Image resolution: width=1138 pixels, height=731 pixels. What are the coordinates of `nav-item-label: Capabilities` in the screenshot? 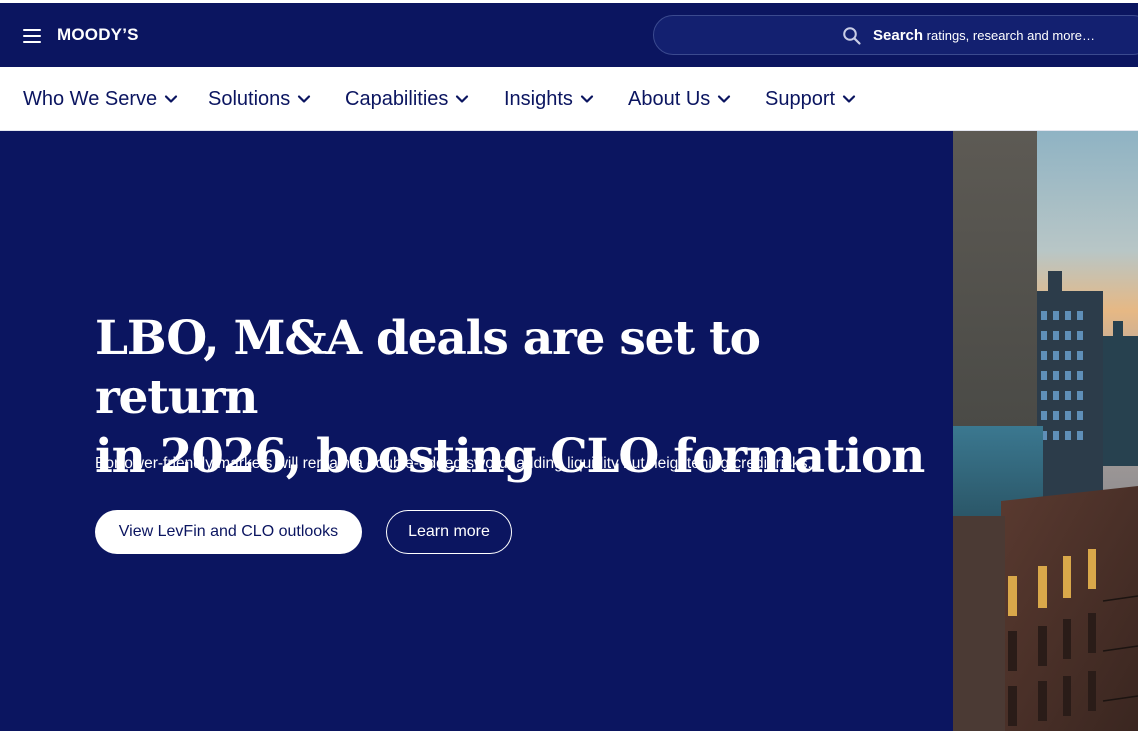 It's located at (397, 98).